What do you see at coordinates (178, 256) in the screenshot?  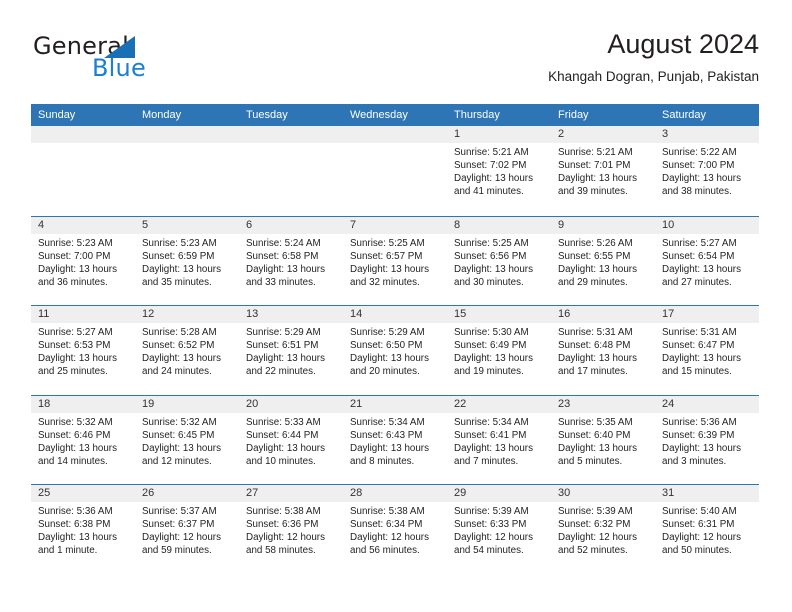 I see `sunset-text: Sunset: 6:59 PM` at bounding box center [178, 256].